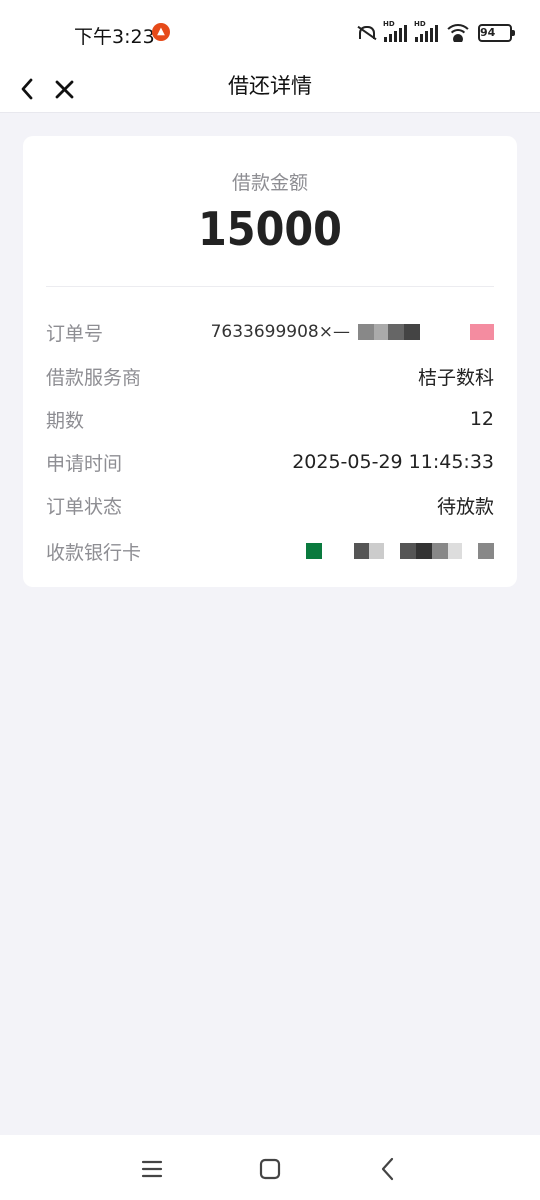 Image resolution: width=540 pixels, height=1200 pixels. Describe the element at coordinates (270, 505) in the screenshot. I see `detail-row-status: 订单状态 待放款` at that location.